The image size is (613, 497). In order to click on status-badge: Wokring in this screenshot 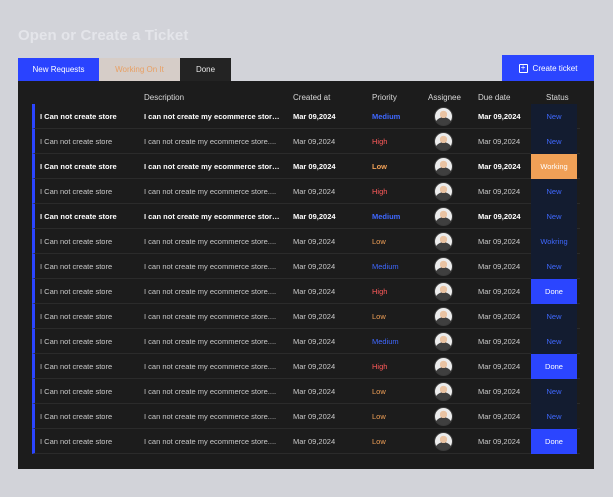, I will do `click(554, 241)`.